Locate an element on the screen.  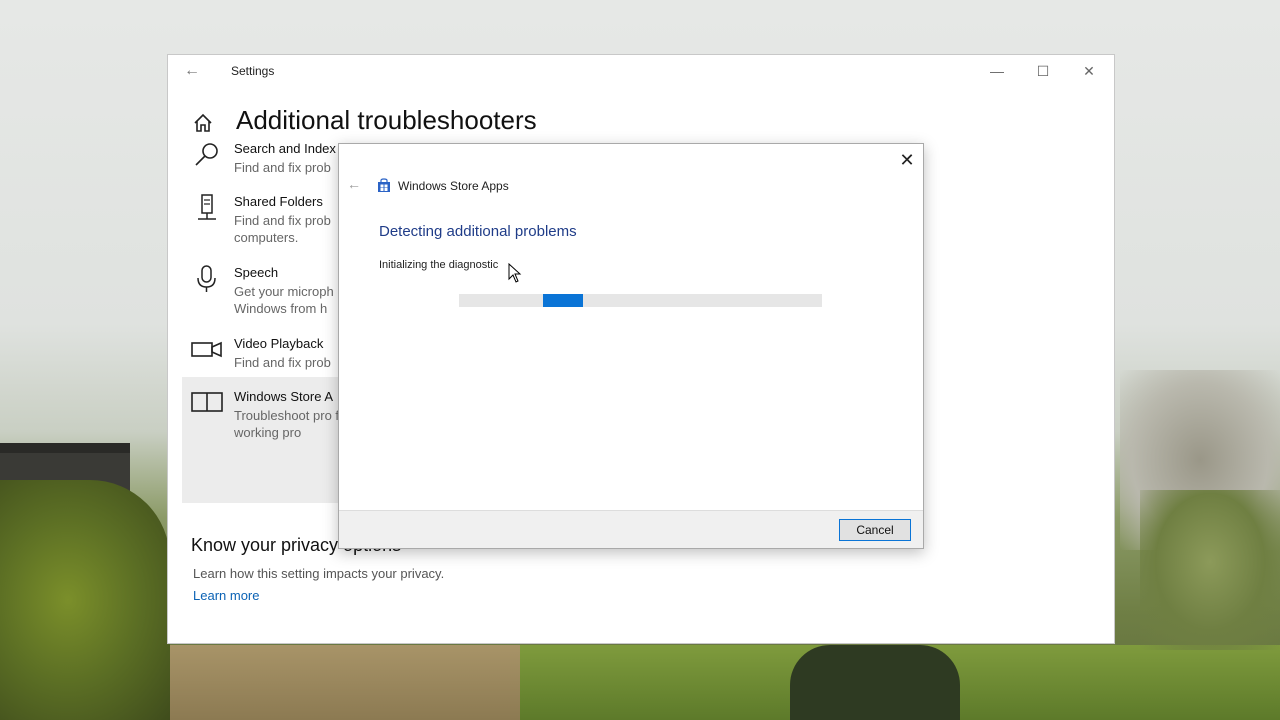
wallpaper-olive-tree is located at coordinates (1210, 570).